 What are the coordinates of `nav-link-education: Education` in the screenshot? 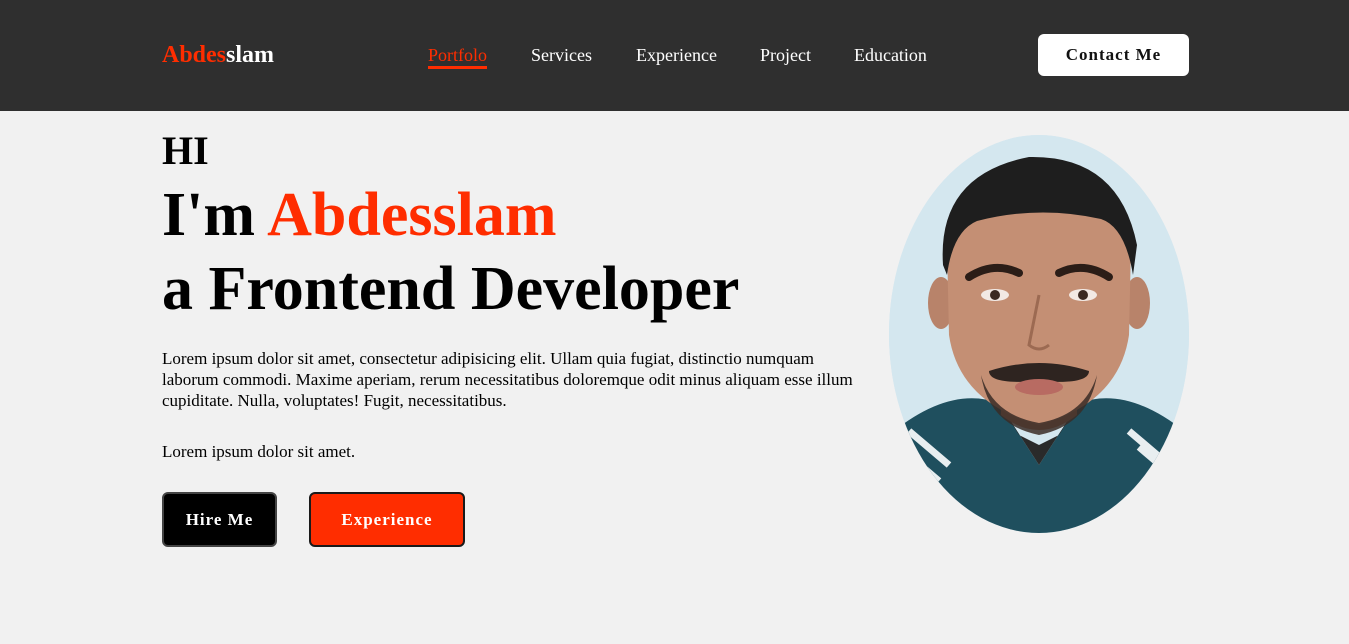 It's located at (890, 55).